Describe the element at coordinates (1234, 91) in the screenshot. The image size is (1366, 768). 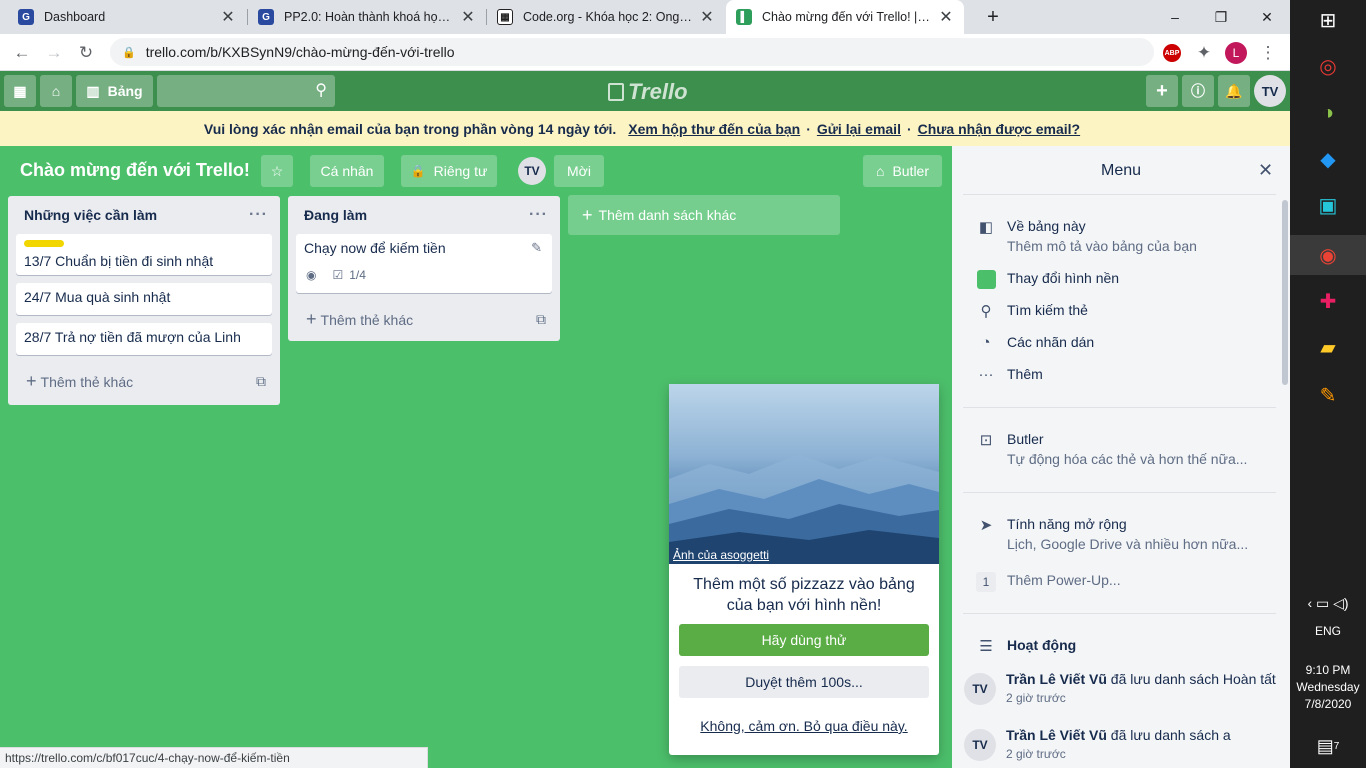
I see `notifications-bell-icon: 🔔` at that location.